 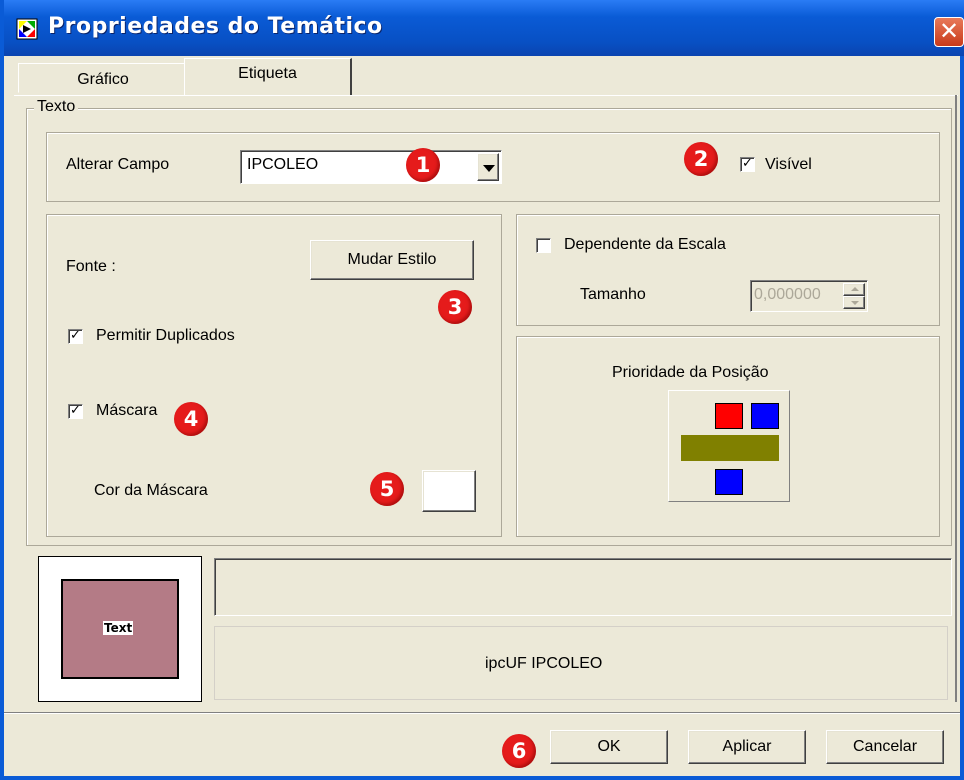 I want to click on cancelar-button: Cancelar, so click(x=885, y=747).